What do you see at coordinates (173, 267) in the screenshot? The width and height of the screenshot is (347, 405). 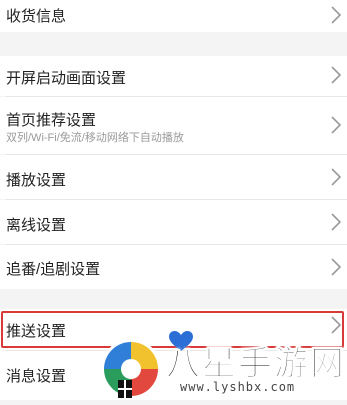 I see `settings-item-follow: 追番/追剧设置` at bounding box center [173, 267].